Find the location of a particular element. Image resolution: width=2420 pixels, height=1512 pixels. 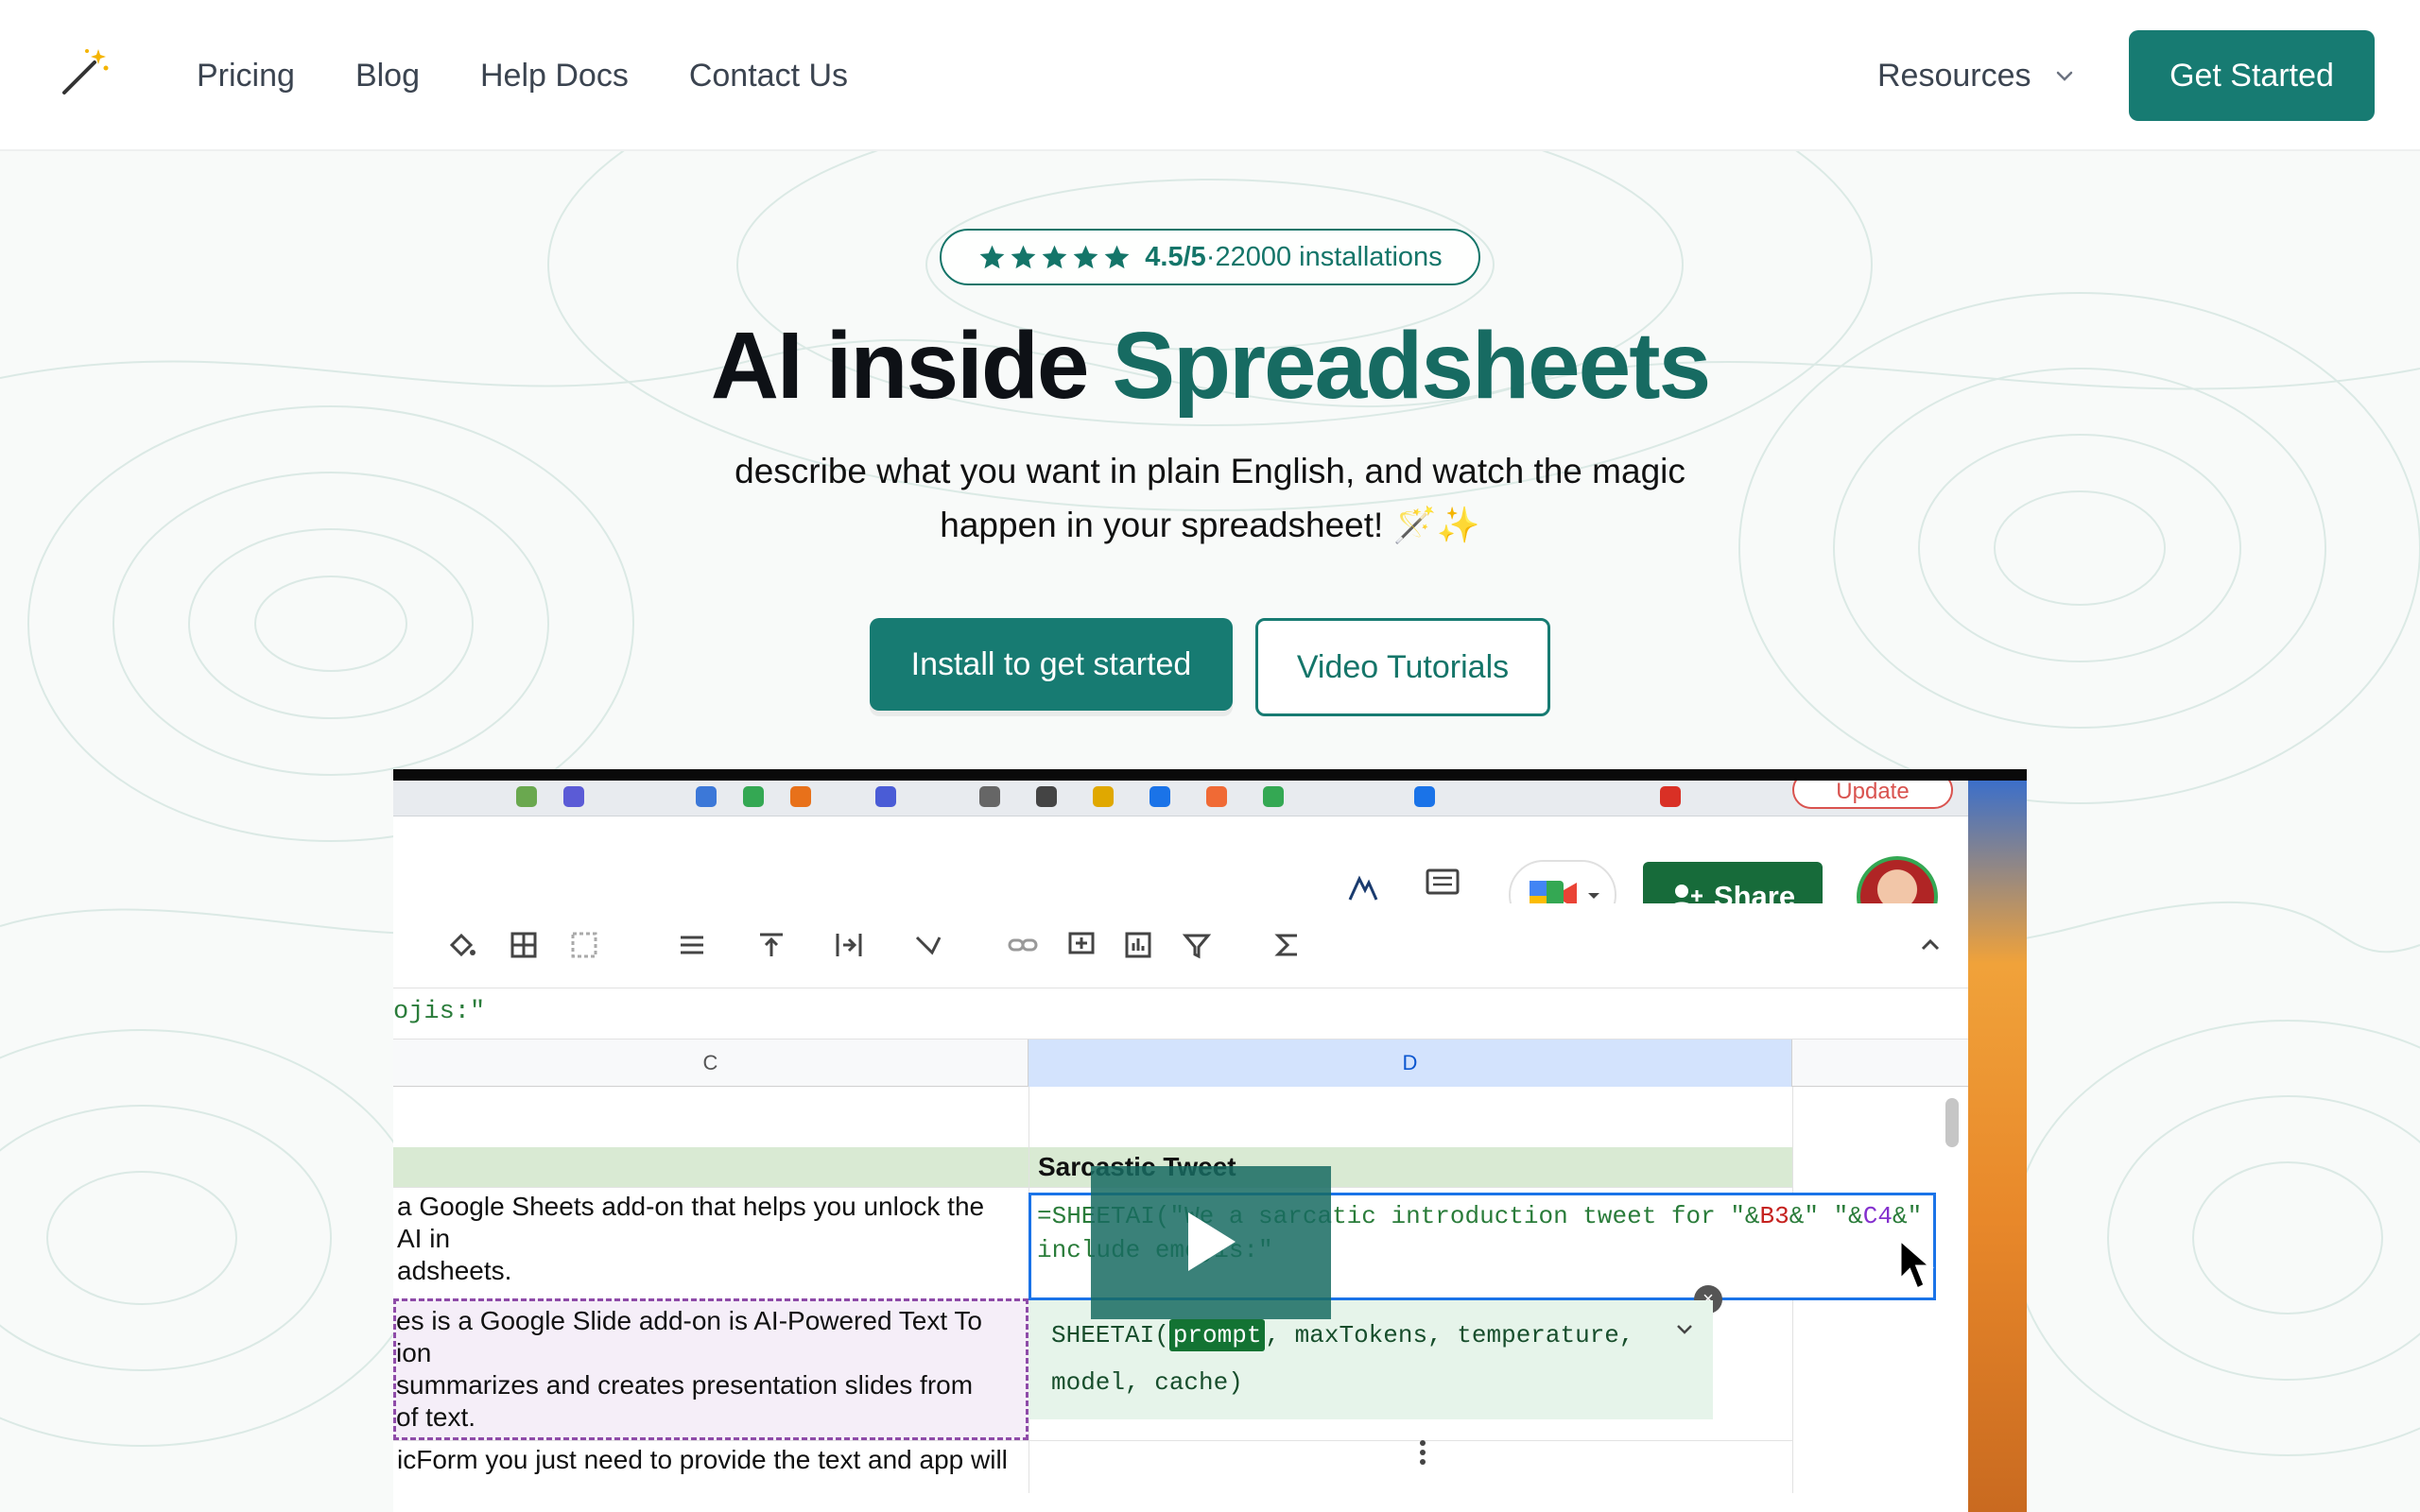

fill-color-icon is located at coordinates (461, 945).